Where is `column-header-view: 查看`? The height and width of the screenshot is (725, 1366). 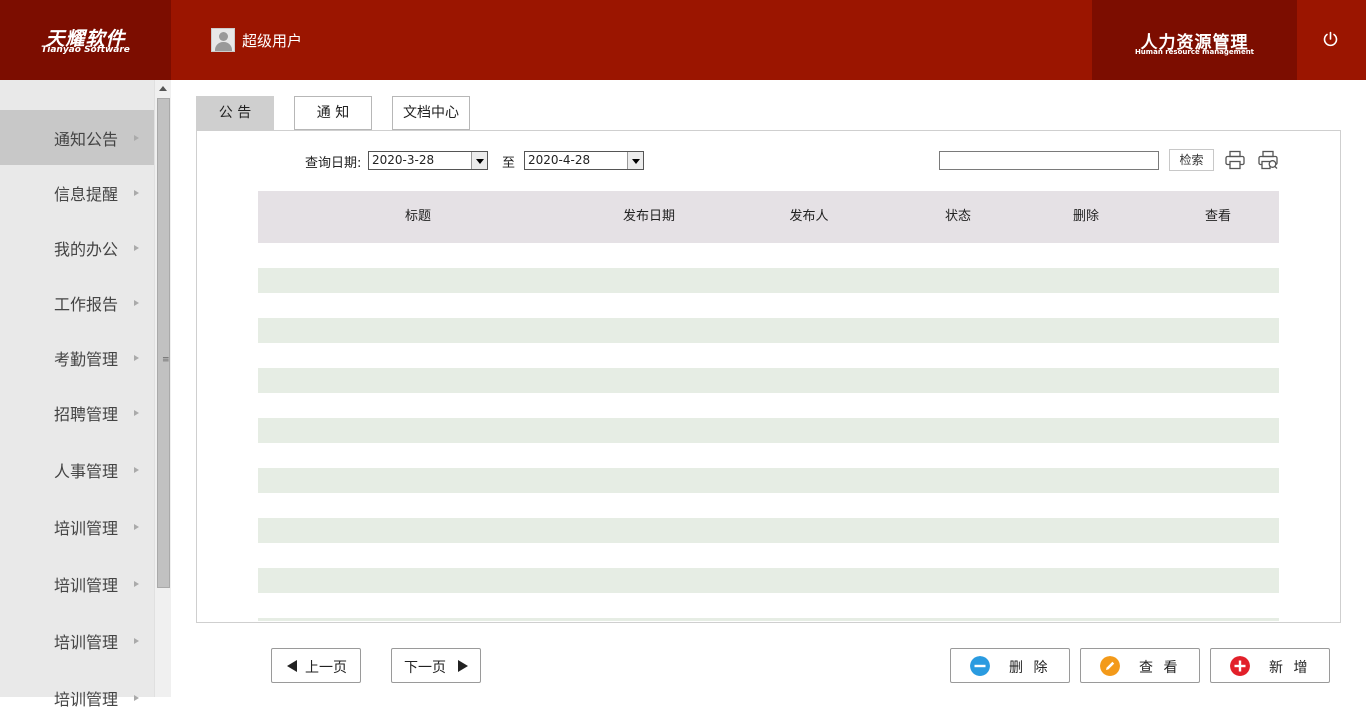 column-header-view: 查看 is located at coordinates (1218, 216).